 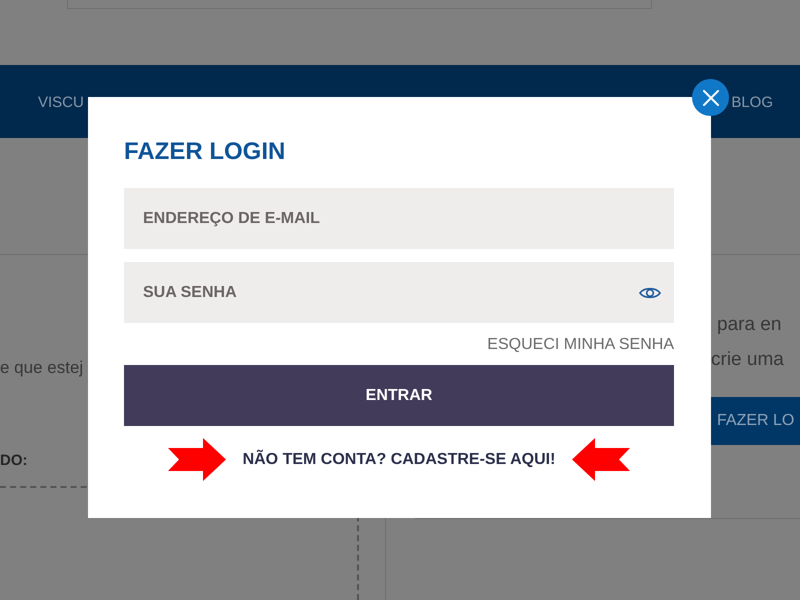 What do you see at coordinates (755, 421) in the screenshot?
I see `login-button: FAZER LO` at bounding box center [755, 421].